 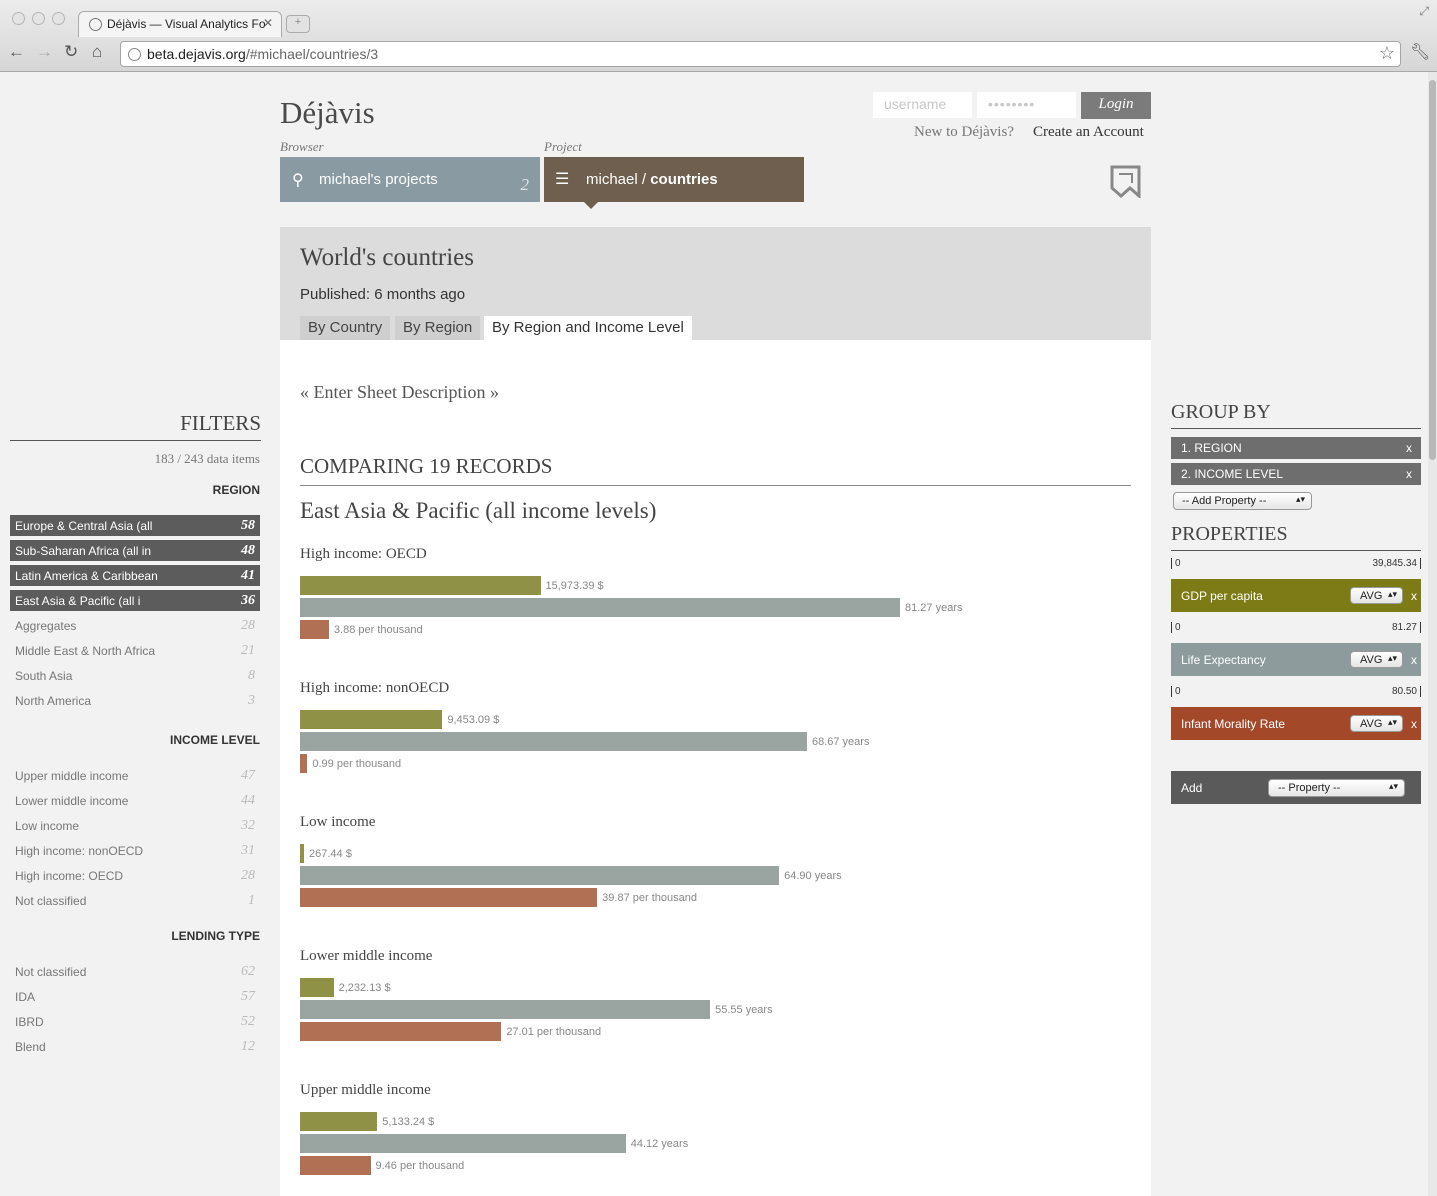 What do you see at coordinates (135, 1021) in the screenshot?
I see `lending-filter-item: IBRD 52` at bounding box center [135, 1021].